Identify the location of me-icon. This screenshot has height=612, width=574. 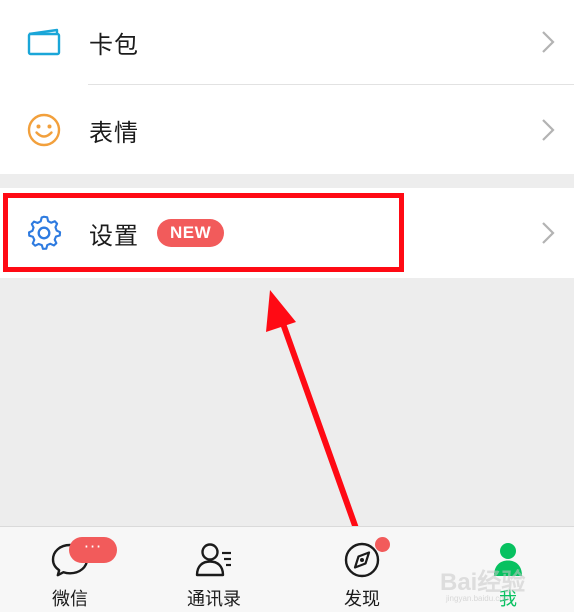
(508, 559).